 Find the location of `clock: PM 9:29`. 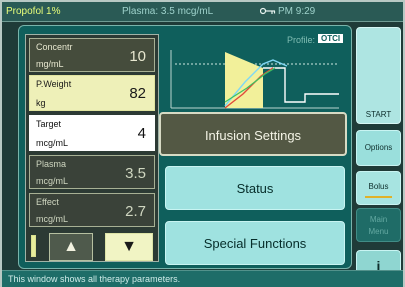

clock: PM 9:29 is located at coordinates (297, 11).